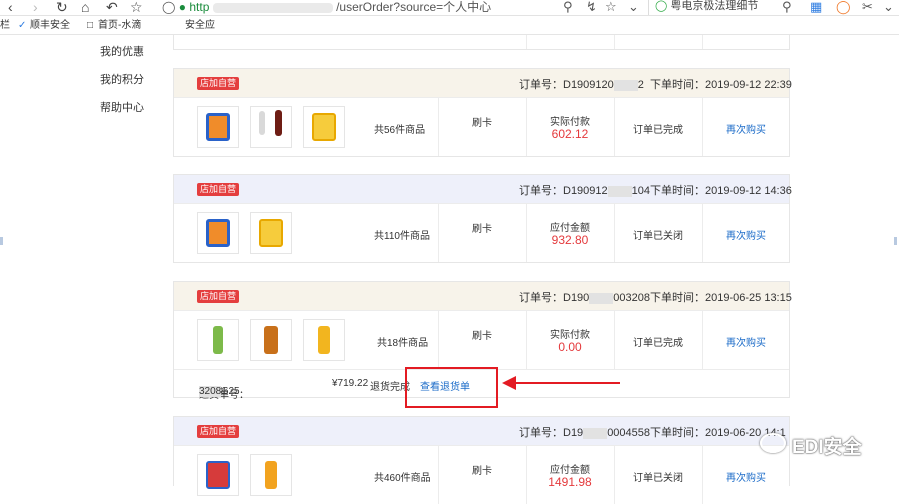  I want to click on browser-search-box: ◯ 粤电京极法理细节, so click(708, 7).